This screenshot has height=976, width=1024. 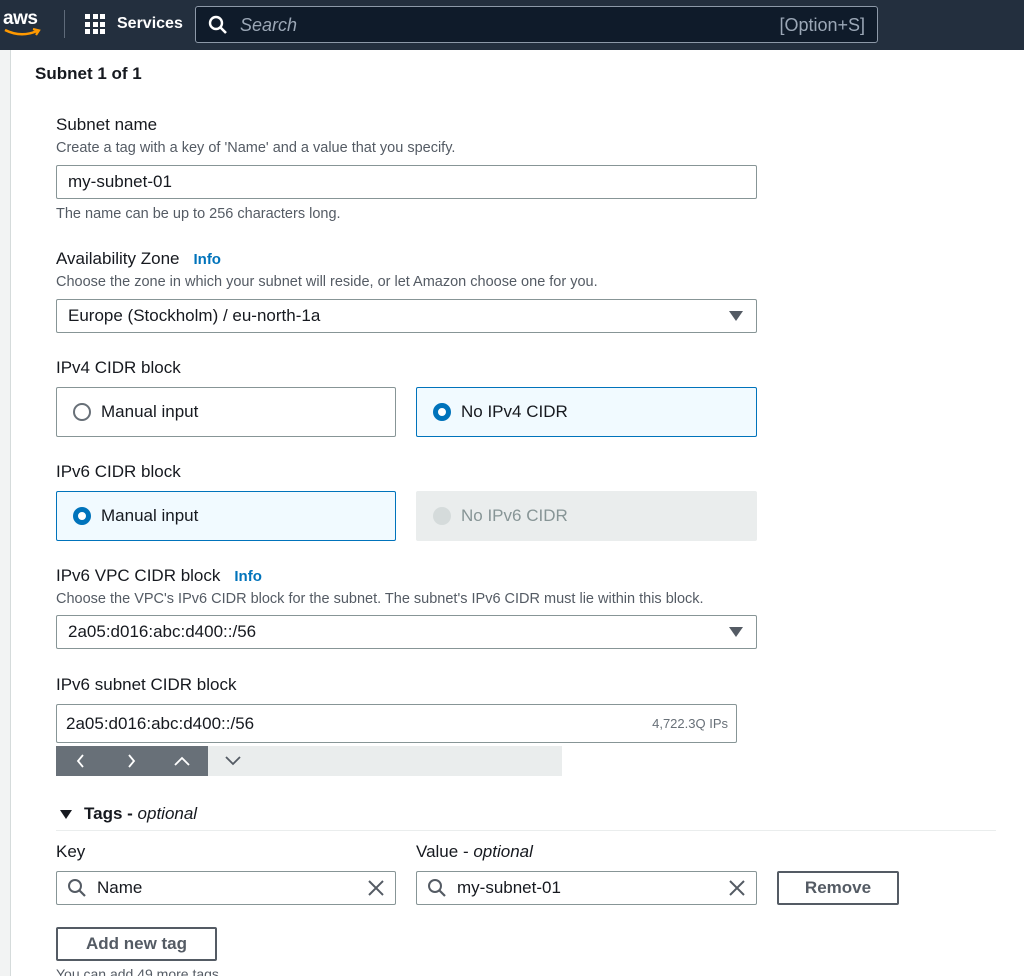 I want to click on tag-value-label: Value, so click(x=437, y=851).